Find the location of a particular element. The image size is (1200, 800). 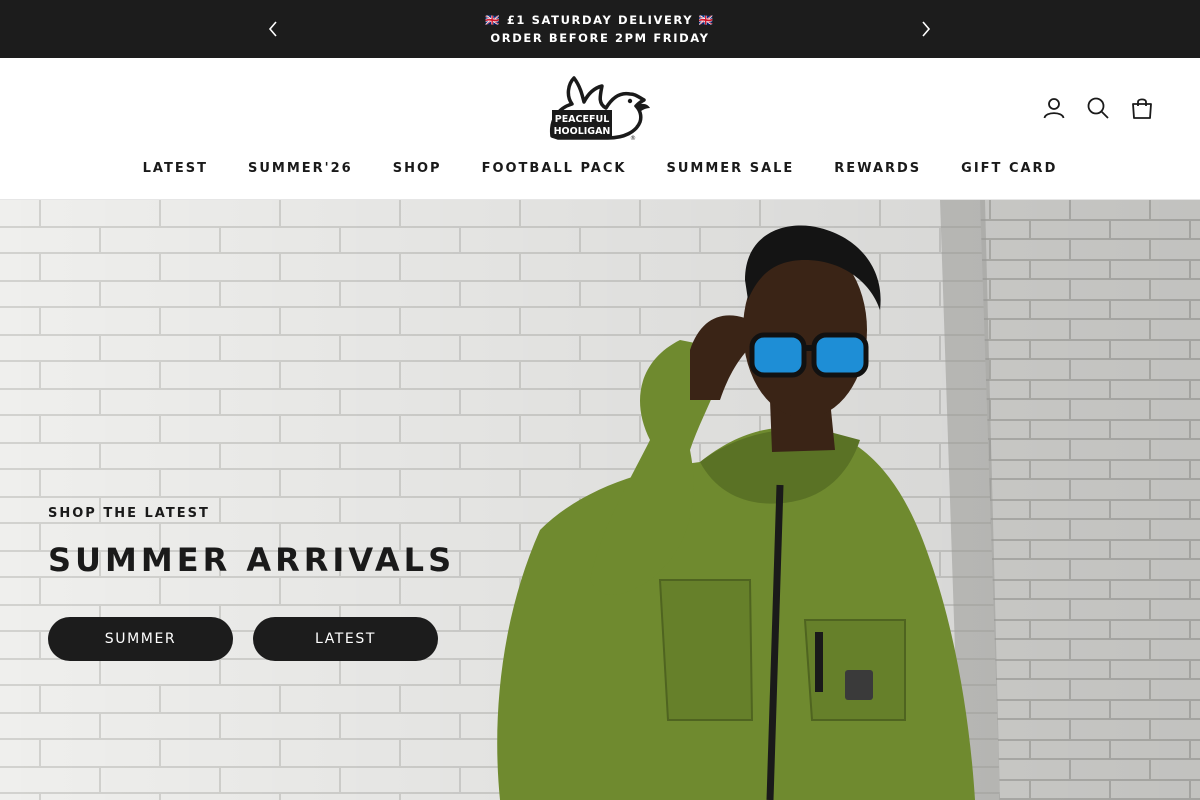

nav-item-latest: LATEST is located at coordinates (175, 168).